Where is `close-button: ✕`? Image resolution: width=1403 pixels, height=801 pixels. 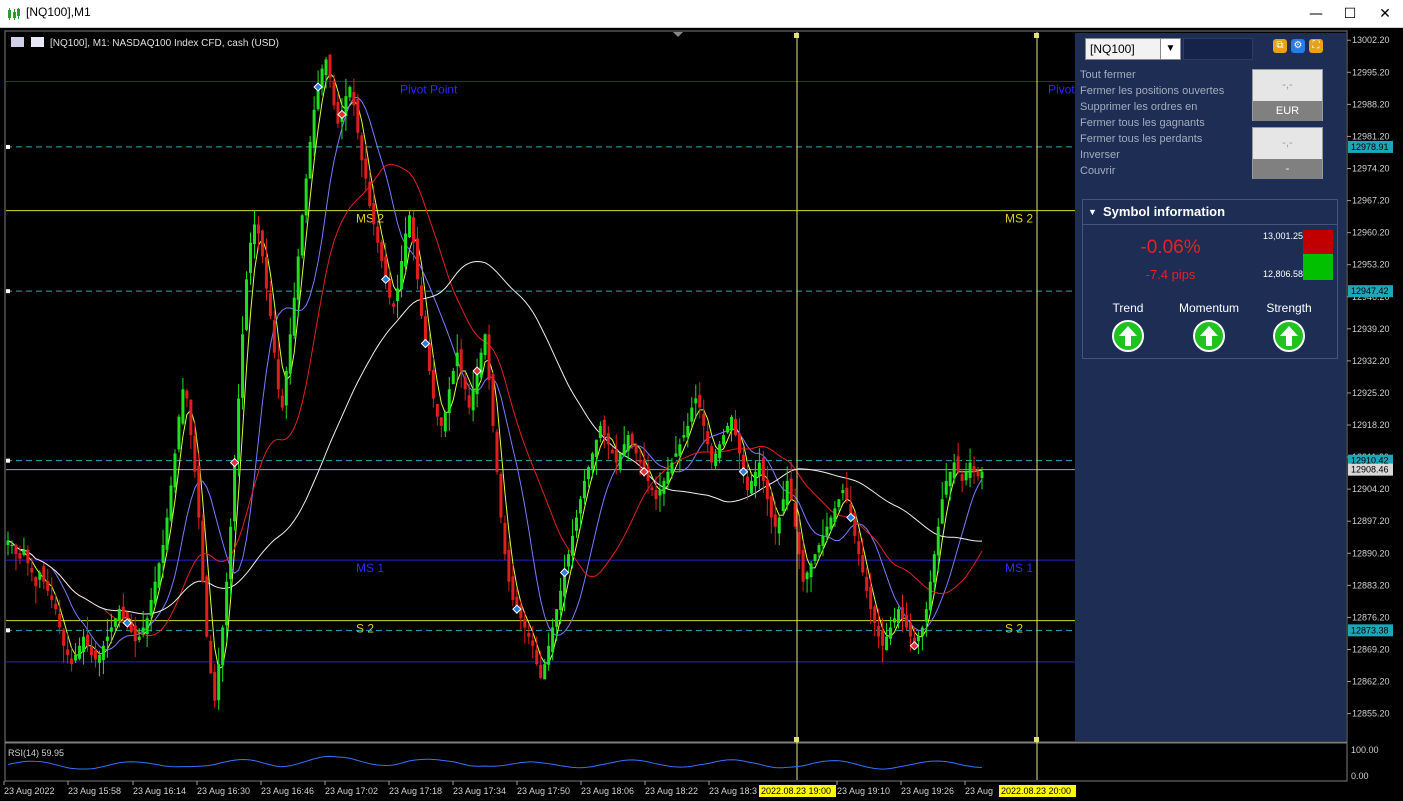
close-button: ✕ is located at coordinates (1385, 14).